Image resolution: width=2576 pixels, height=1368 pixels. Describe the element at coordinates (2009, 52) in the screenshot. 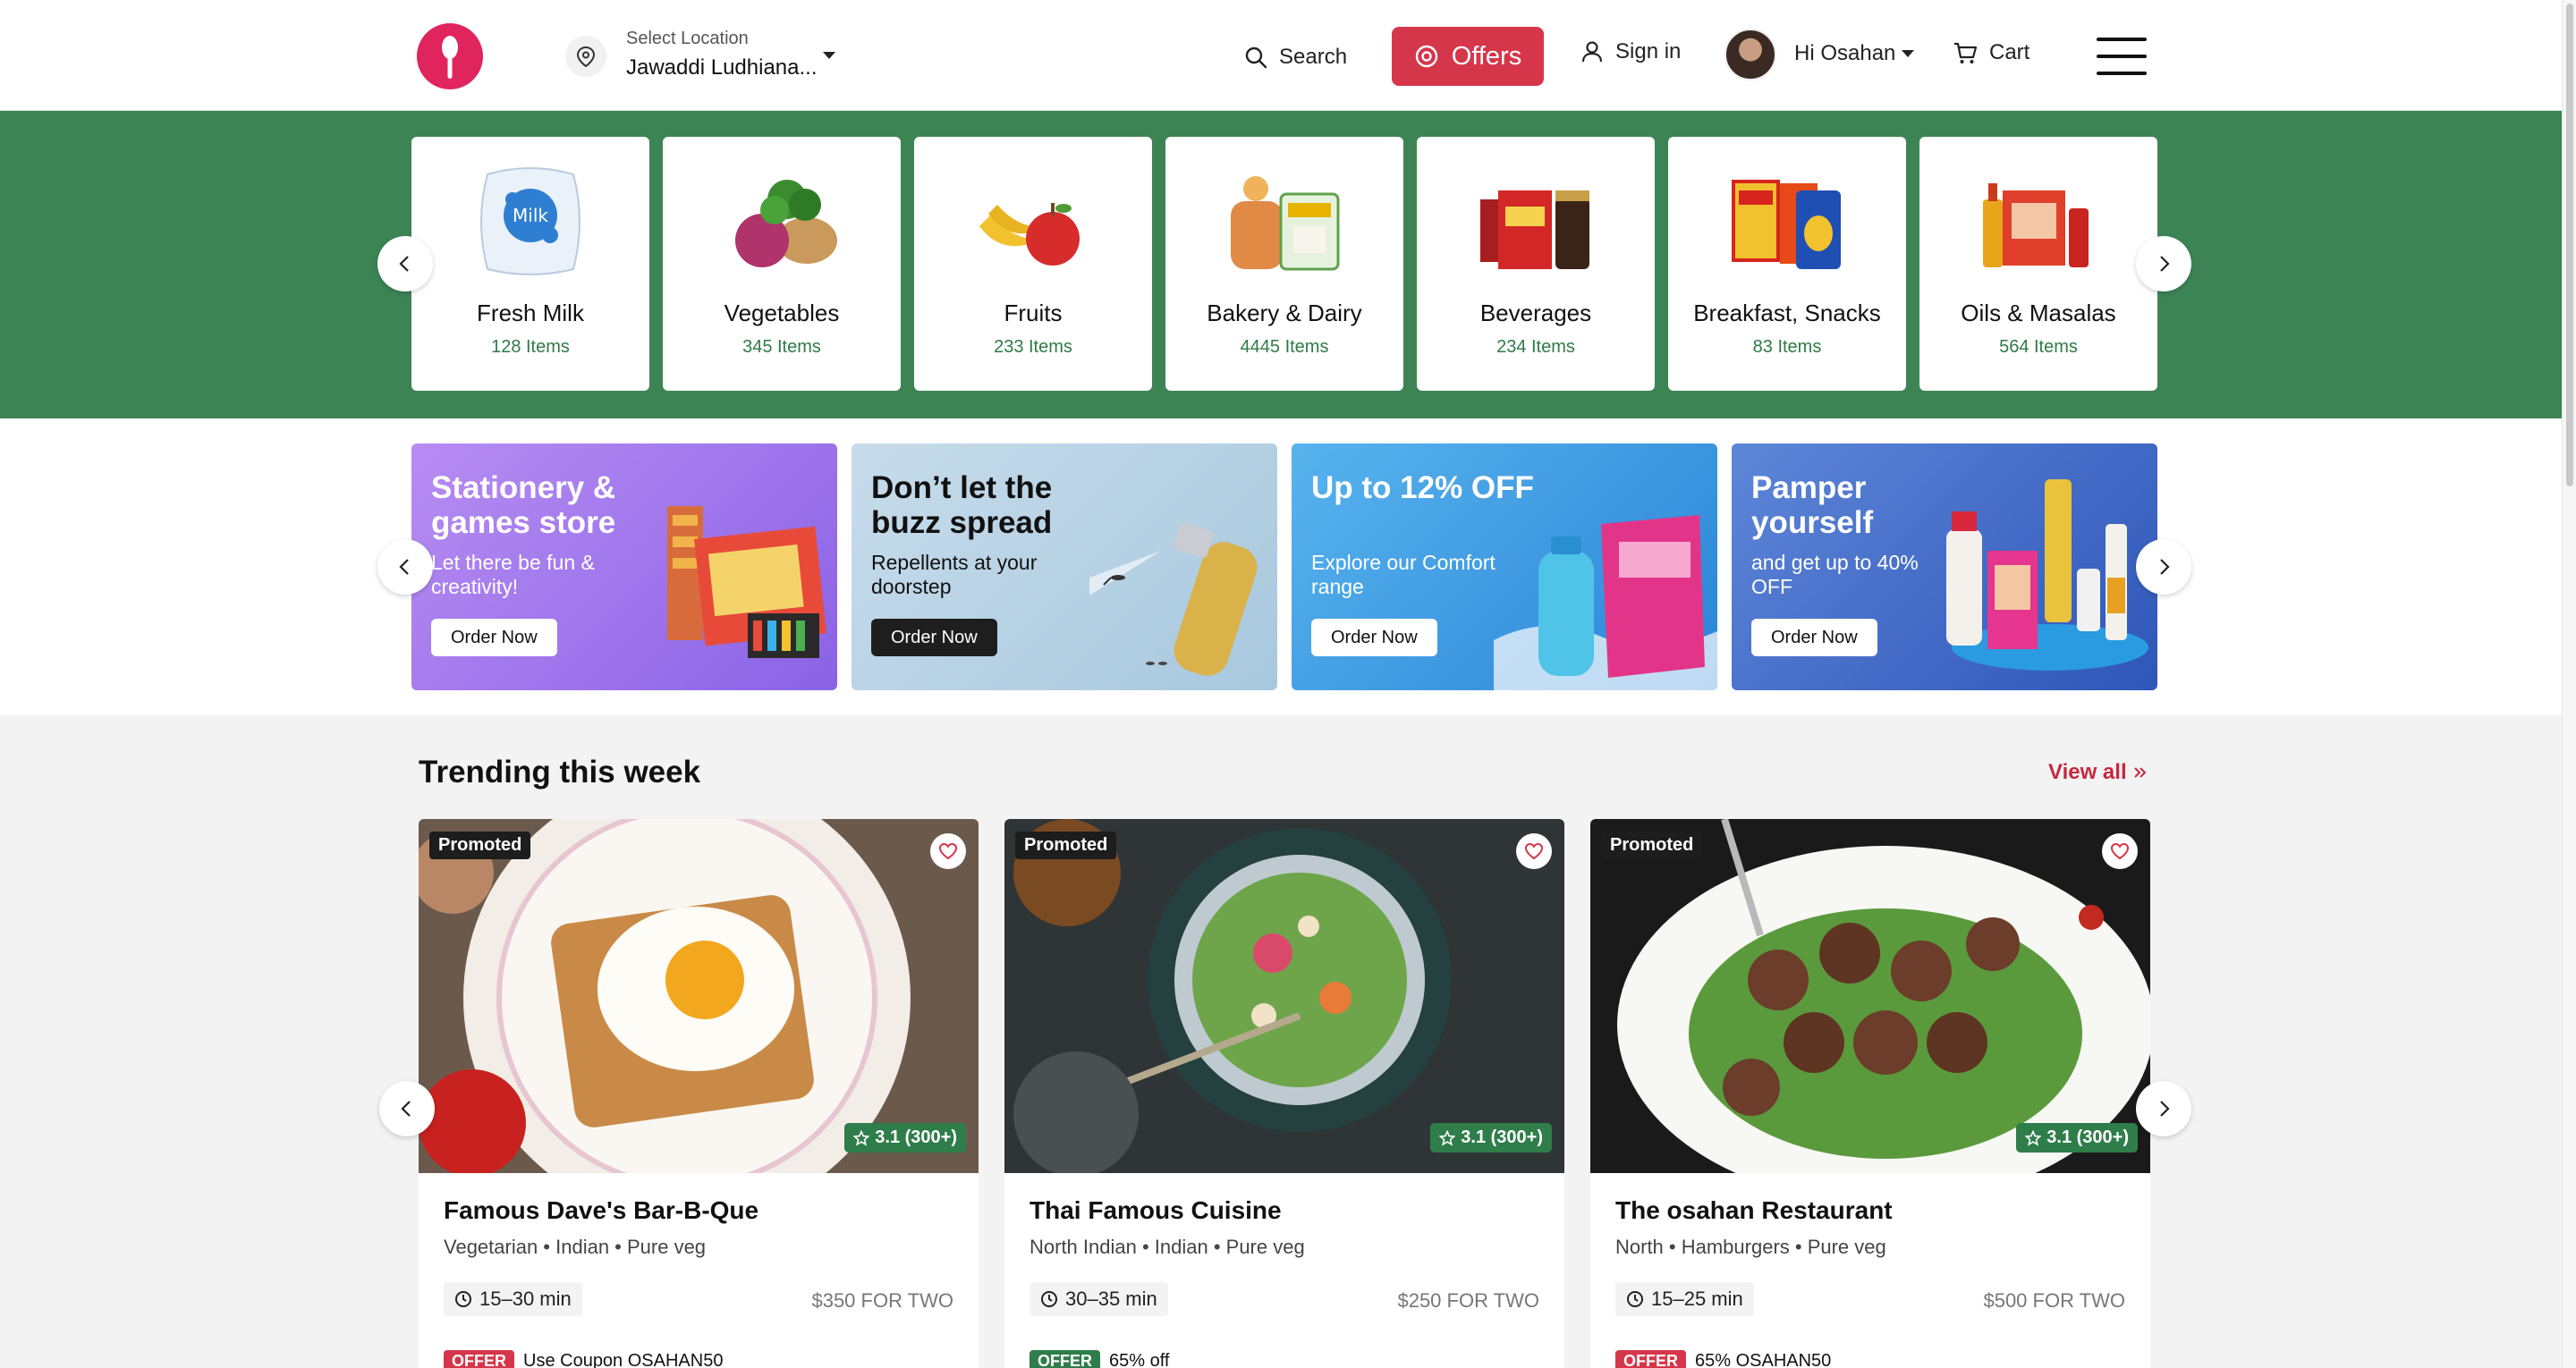

I see `cart-label: Cart` at that location.